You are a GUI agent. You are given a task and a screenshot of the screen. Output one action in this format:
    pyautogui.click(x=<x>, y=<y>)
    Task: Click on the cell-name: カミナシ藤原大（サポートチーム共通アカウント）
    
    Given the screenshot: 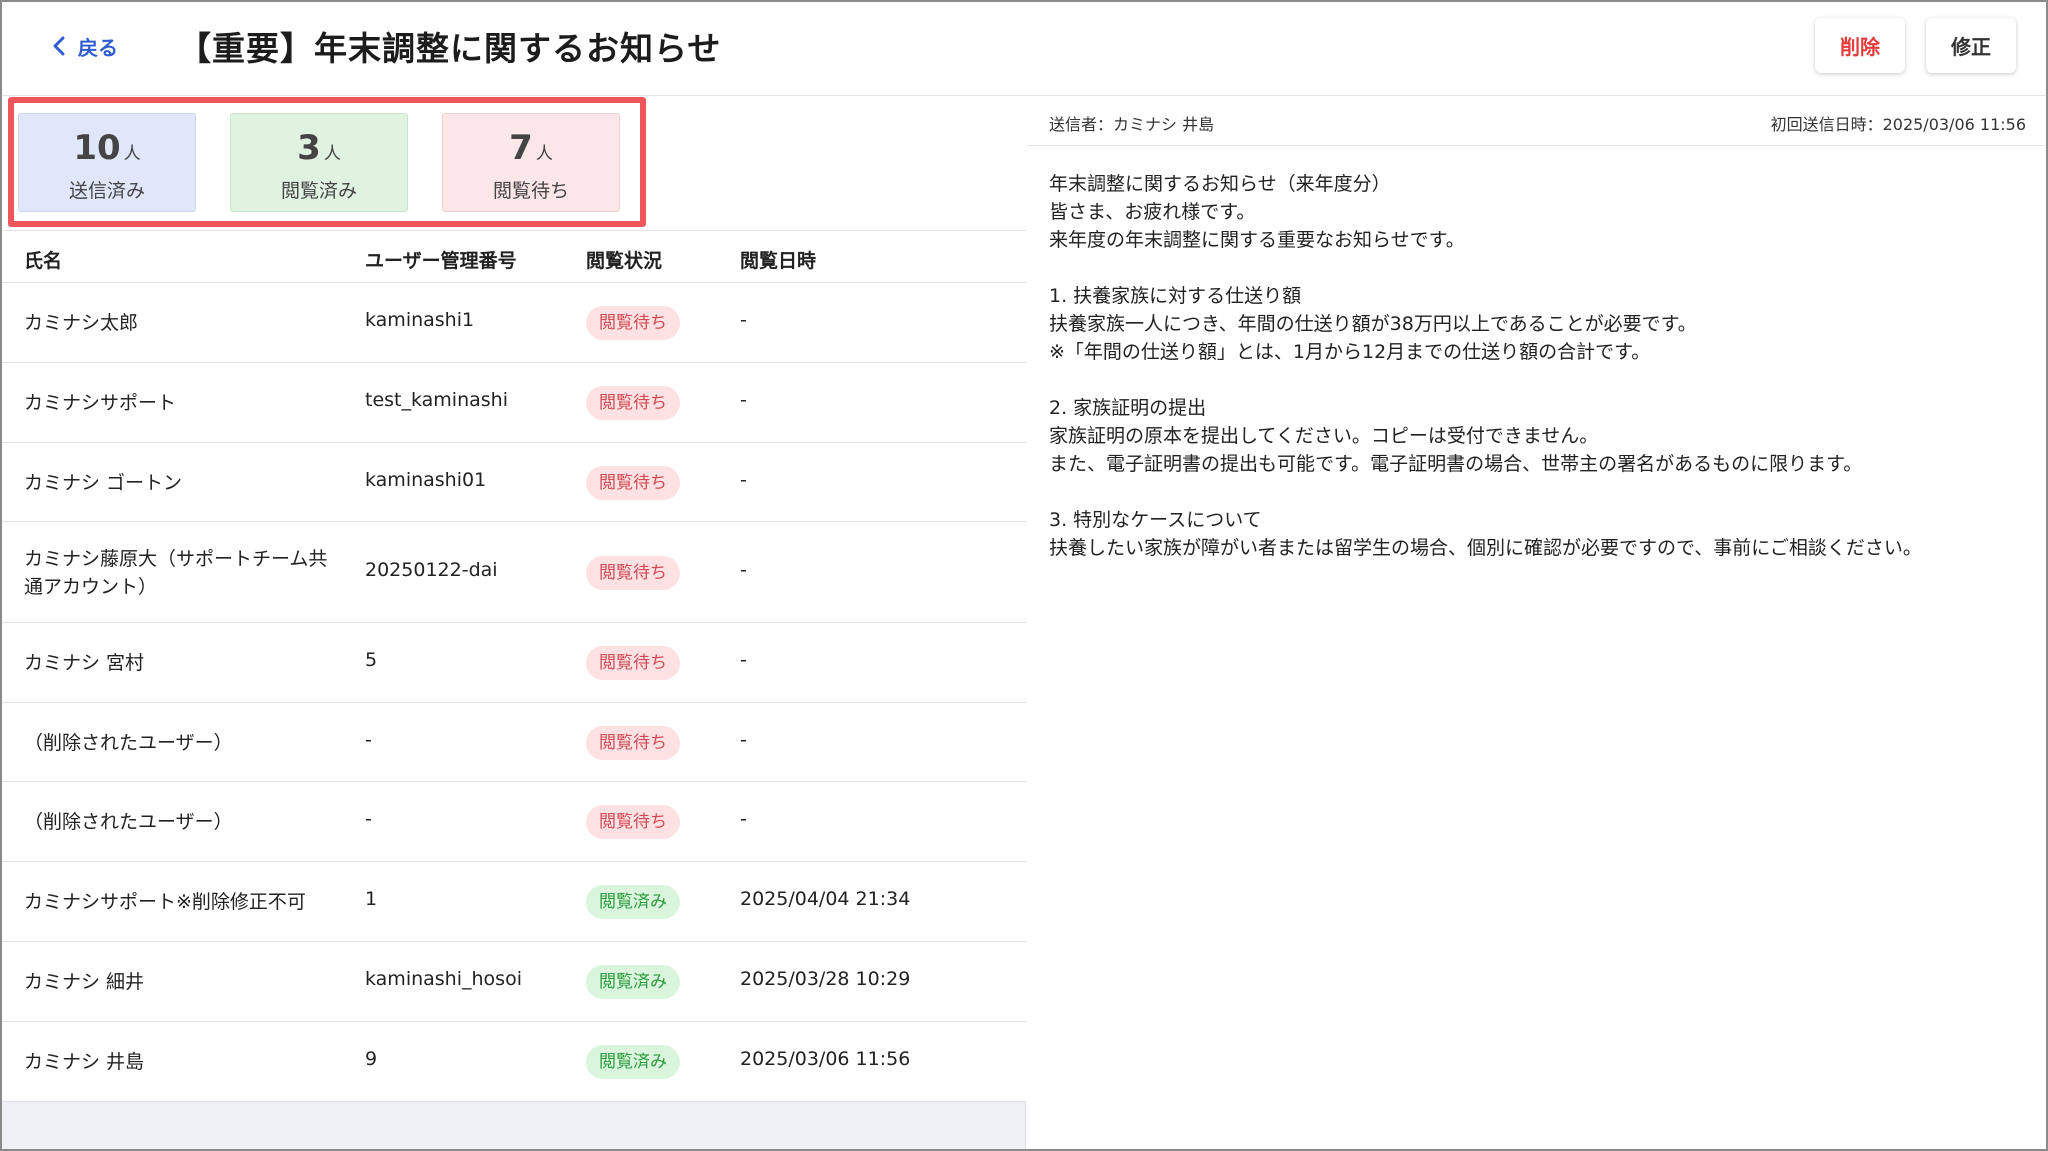 What is the action you would take?
    pyautogui.click(x=176, y=572)
    